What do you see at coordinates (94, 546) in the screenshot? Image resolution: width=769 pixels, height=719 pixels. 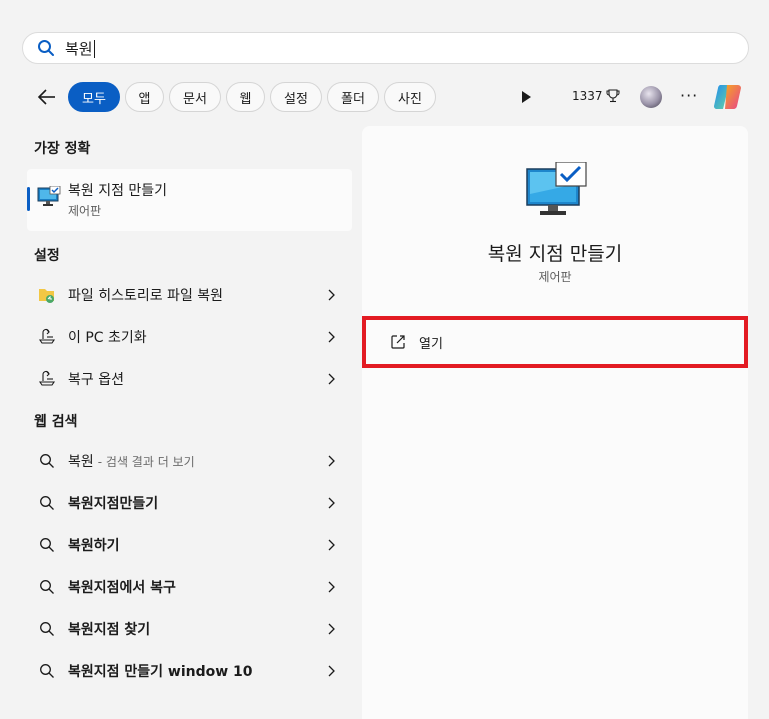 I see `web-item-label: 복원하기` at bounding box center [94, 546].